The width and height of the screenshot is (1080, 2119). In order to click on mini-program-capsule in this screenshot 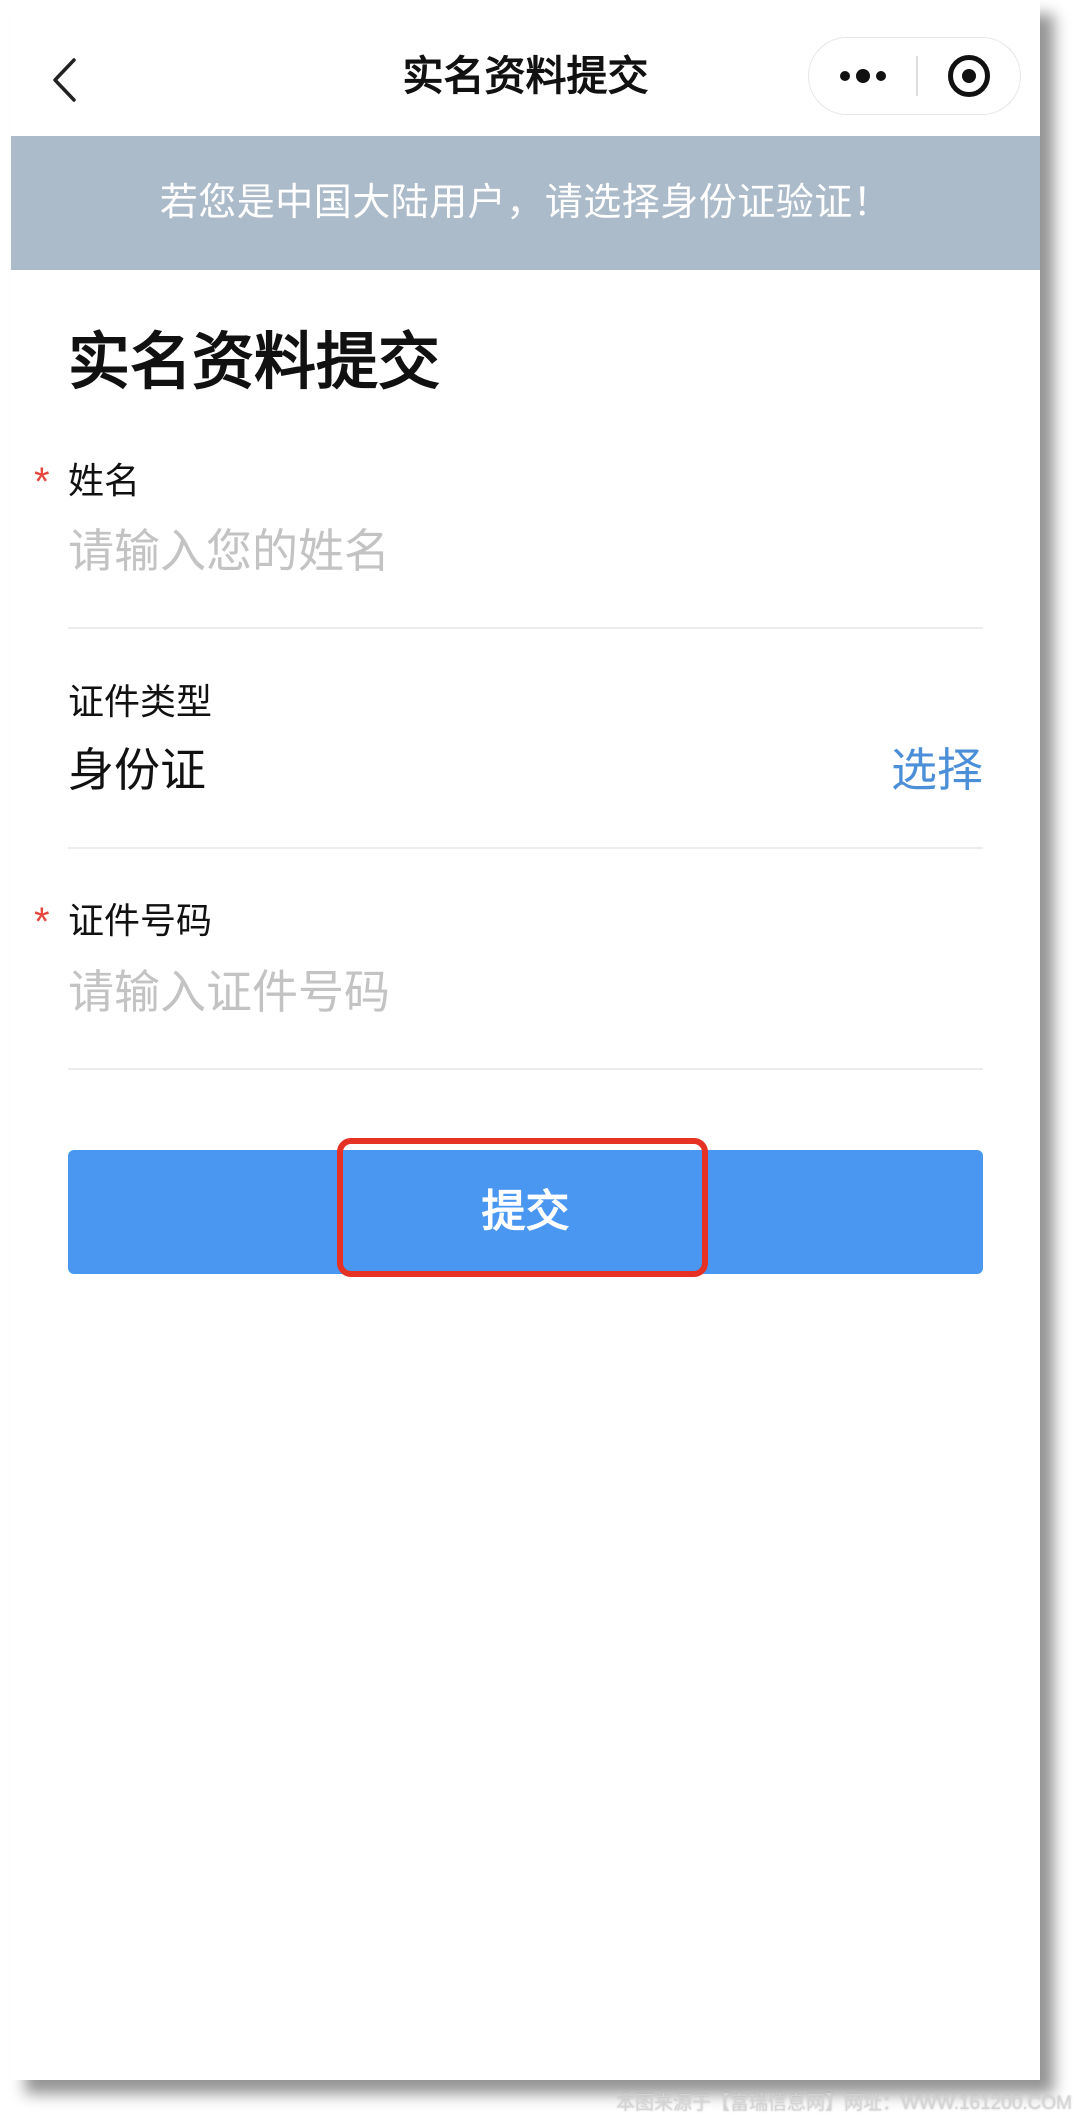, I will do `click(914, 76)`.